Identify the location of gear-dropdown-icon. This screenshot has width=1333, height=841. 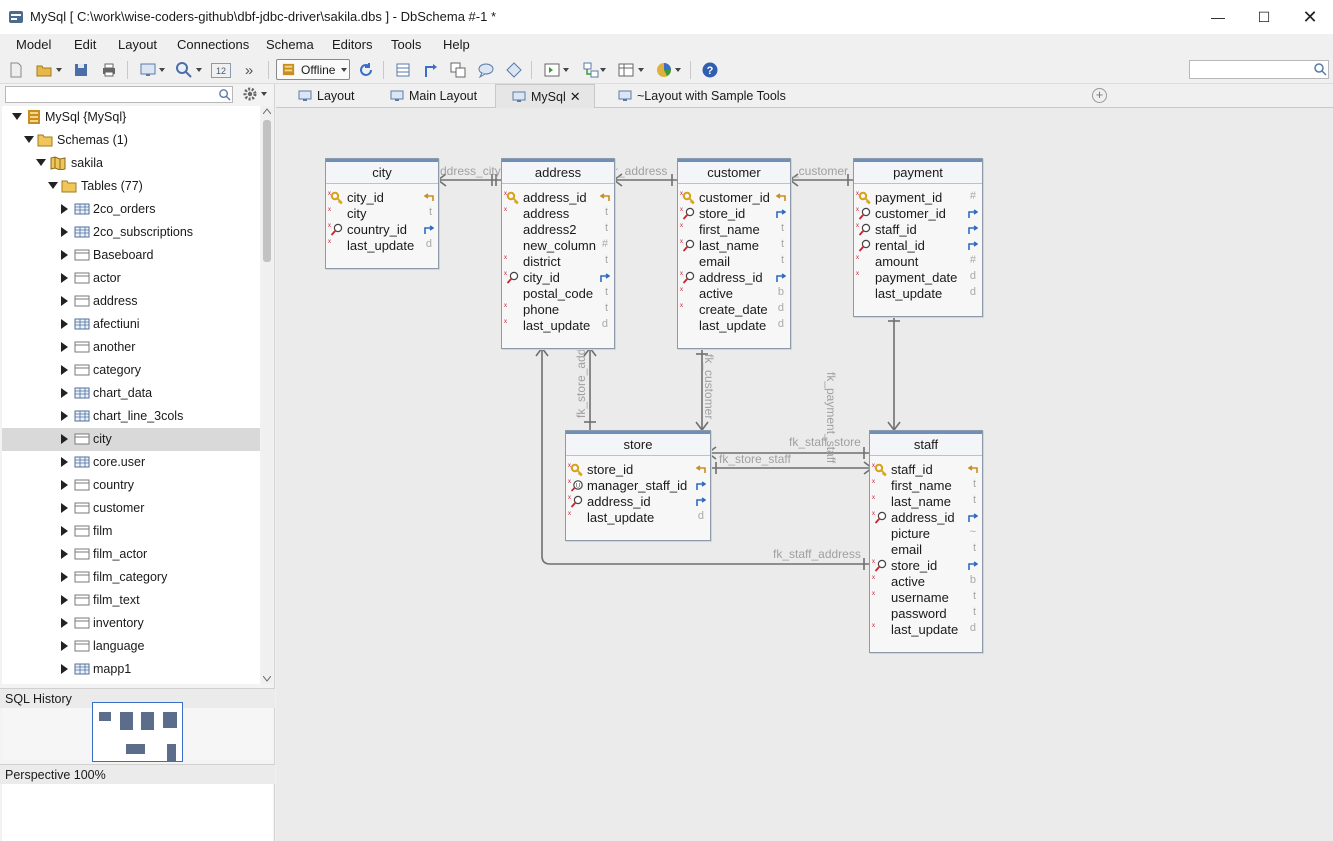
(264, 94).